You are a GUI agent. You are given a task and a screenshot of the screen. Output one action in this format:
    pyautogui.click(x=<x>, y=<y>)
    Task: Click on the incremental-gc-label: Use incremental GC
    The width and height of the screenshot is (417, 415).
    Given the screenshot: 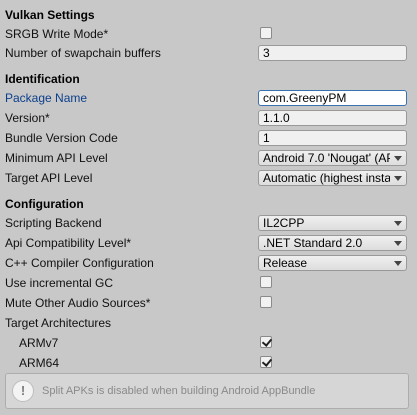 What is the action you would take?
    pyautogui.click(x=59, y=283)
    